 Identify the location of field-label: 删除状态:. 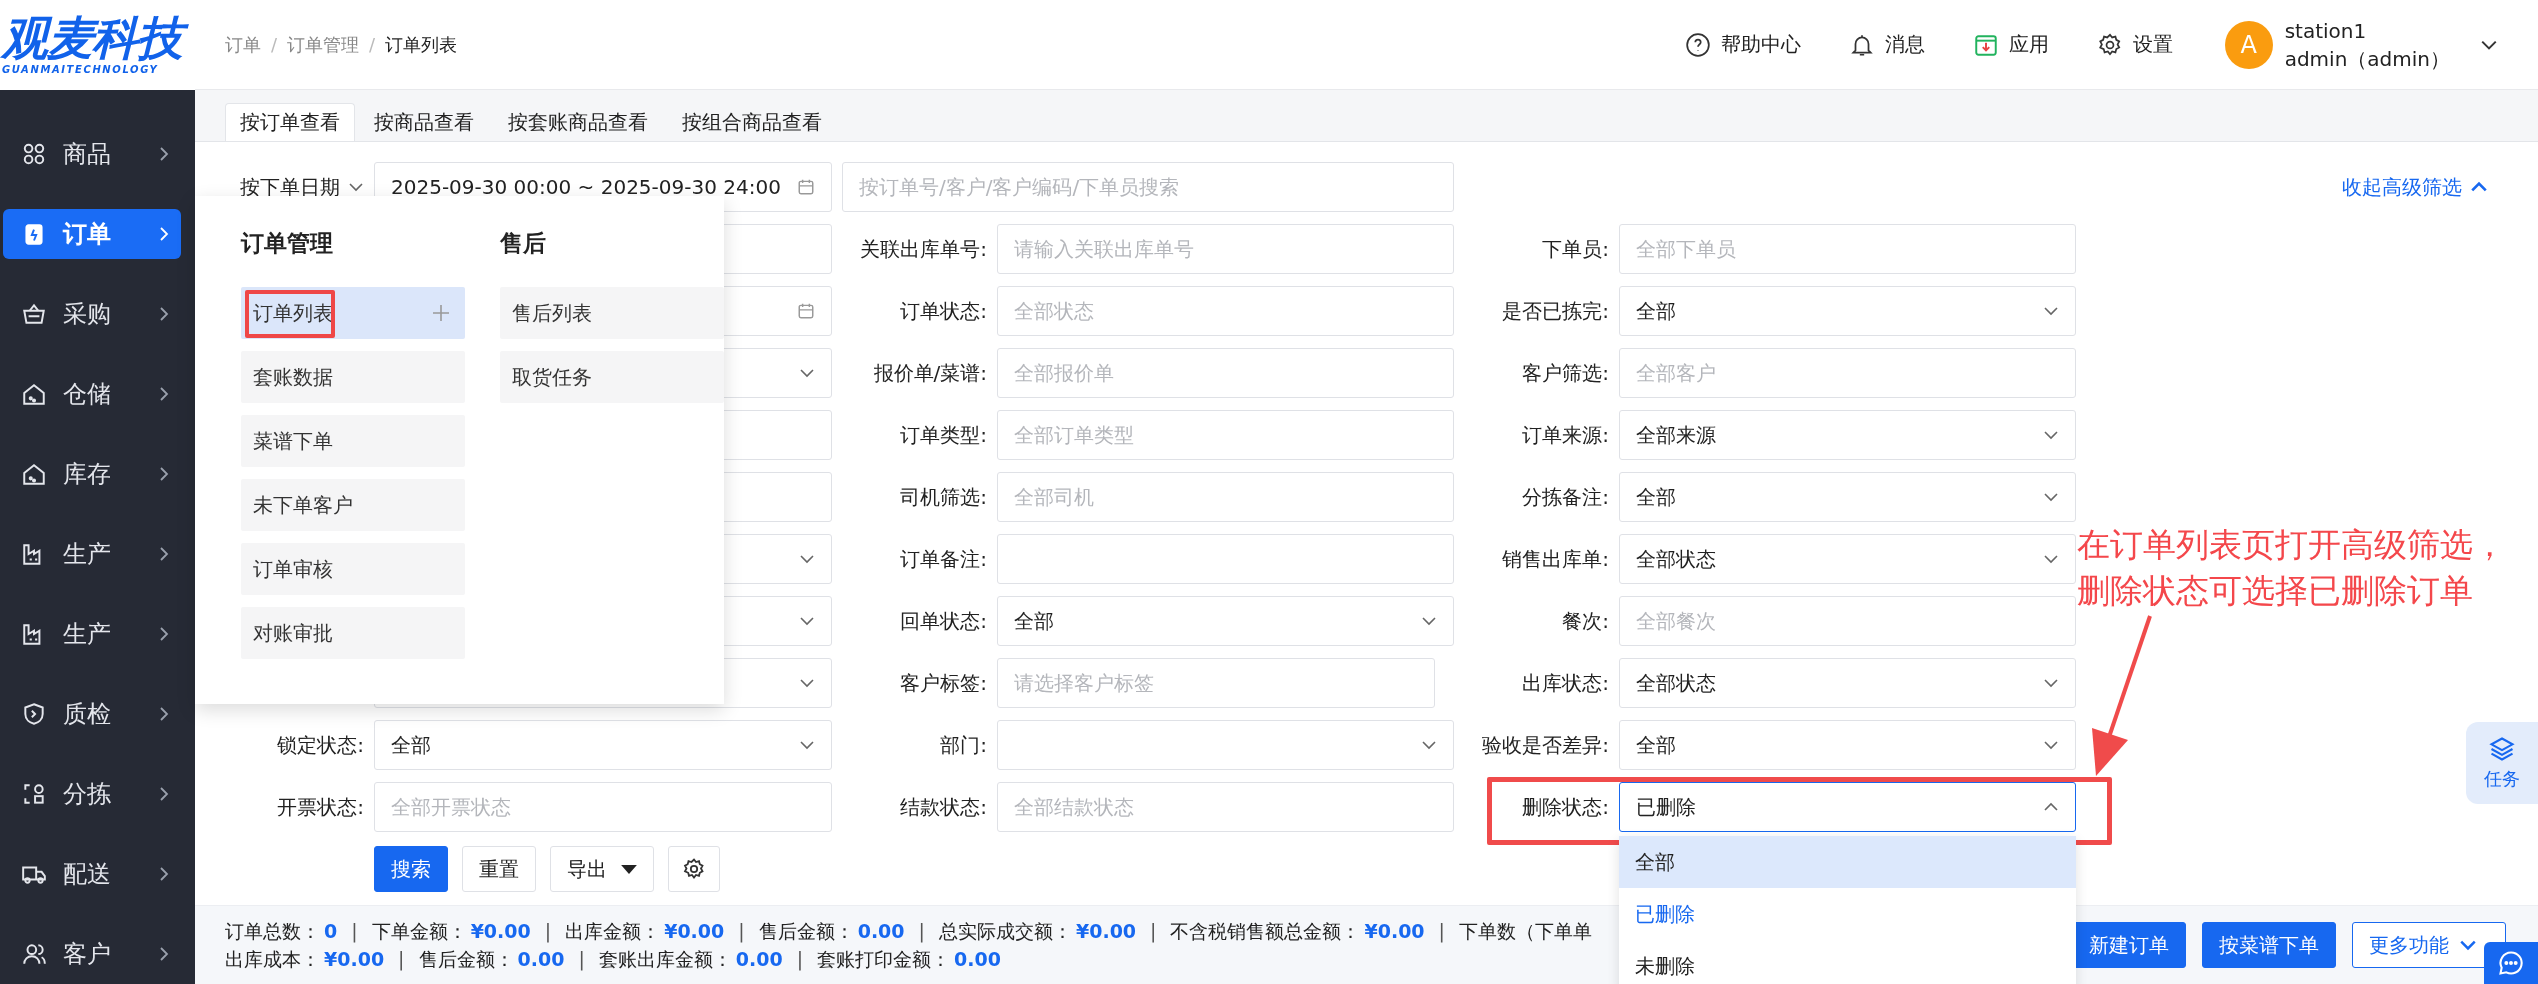
(1565, 807).